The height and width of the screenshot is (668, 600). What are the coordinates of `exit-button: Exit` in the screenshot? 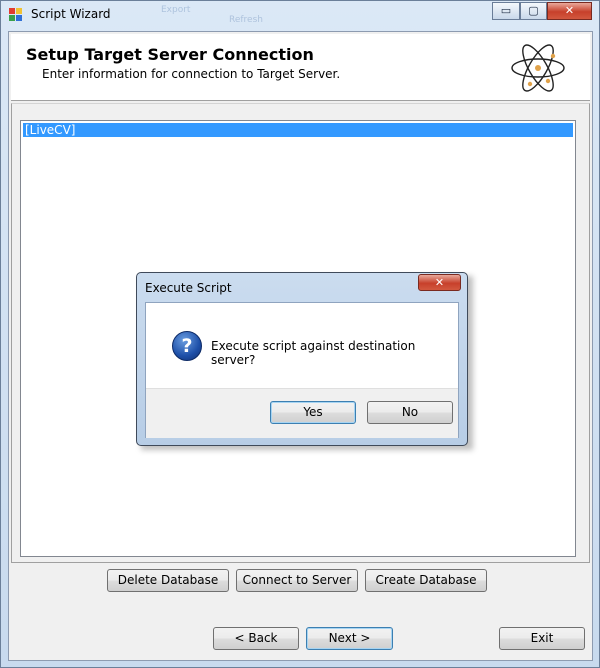 It's located at (542, 638).